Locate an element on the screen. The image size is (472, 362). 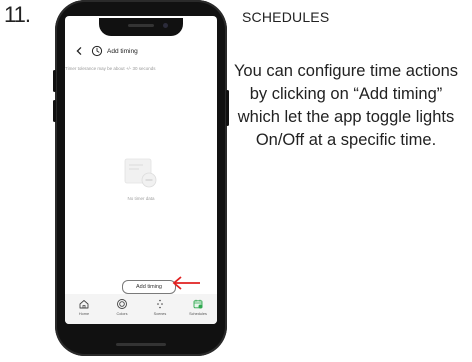
tab-label: Schedules is located at coordinates (198, 314).